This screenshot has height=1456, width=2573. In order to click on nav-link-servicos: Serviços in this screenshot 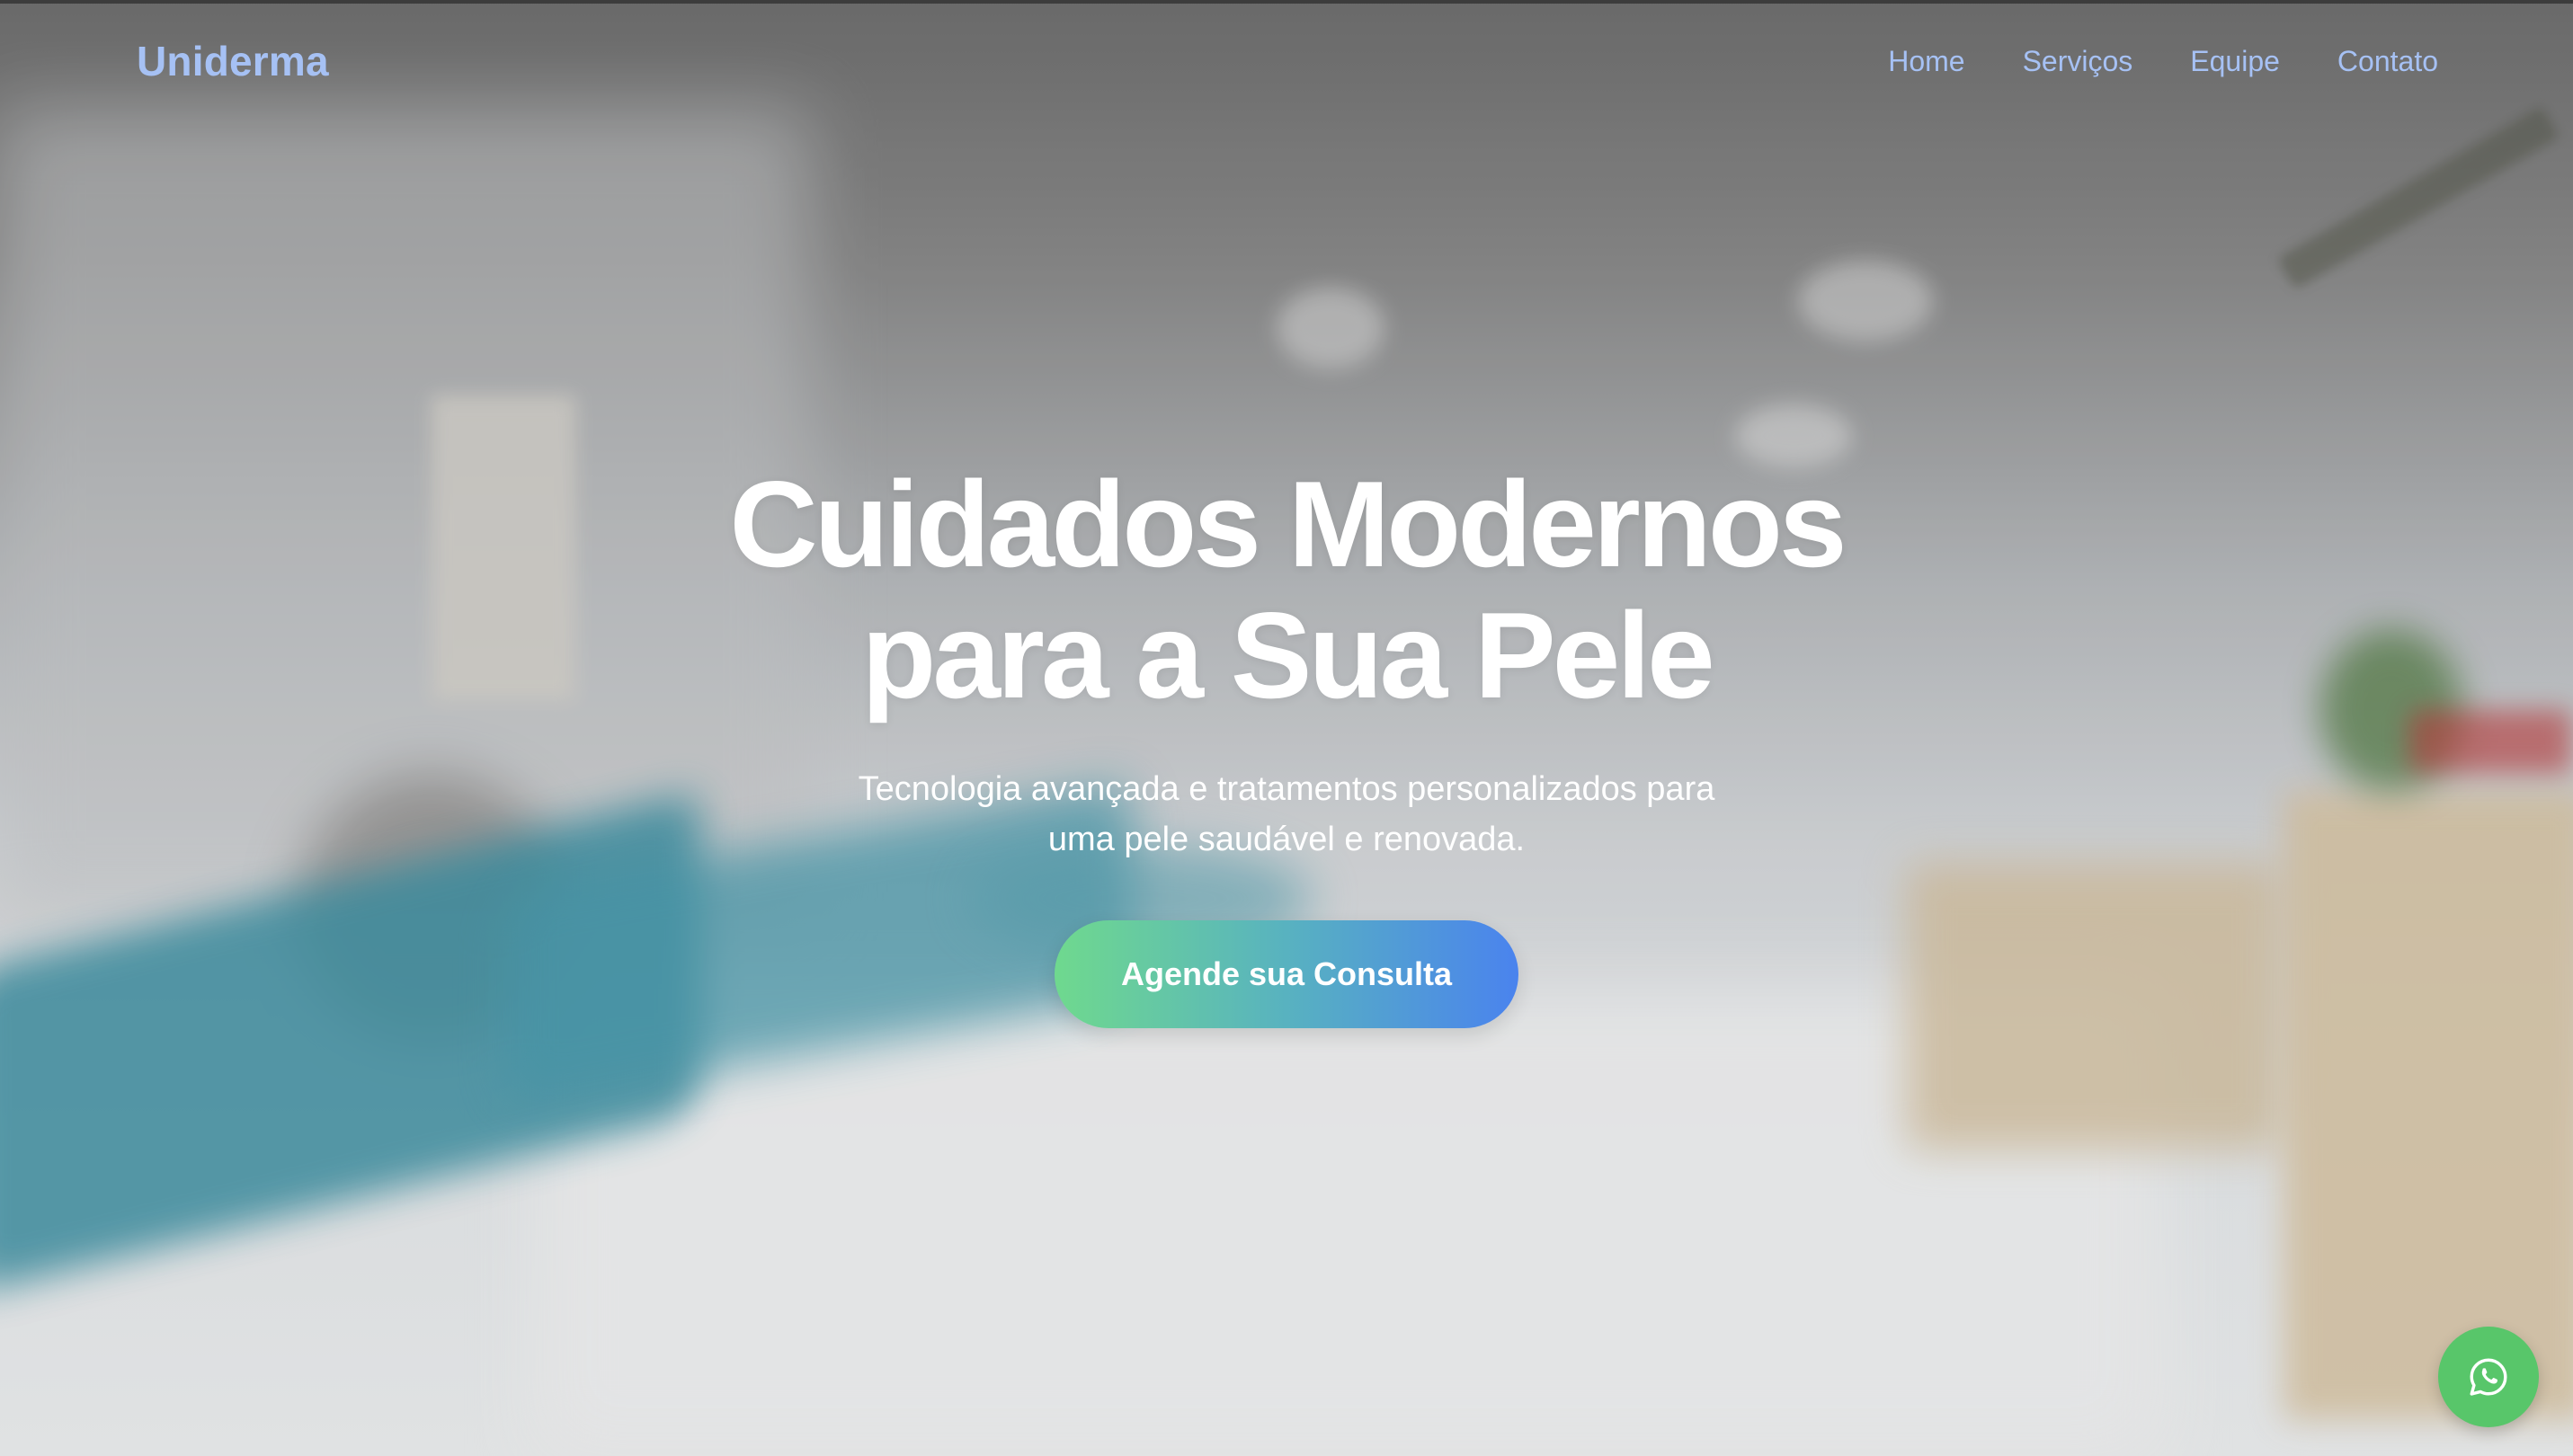, I will do `click(2078, 62)`.